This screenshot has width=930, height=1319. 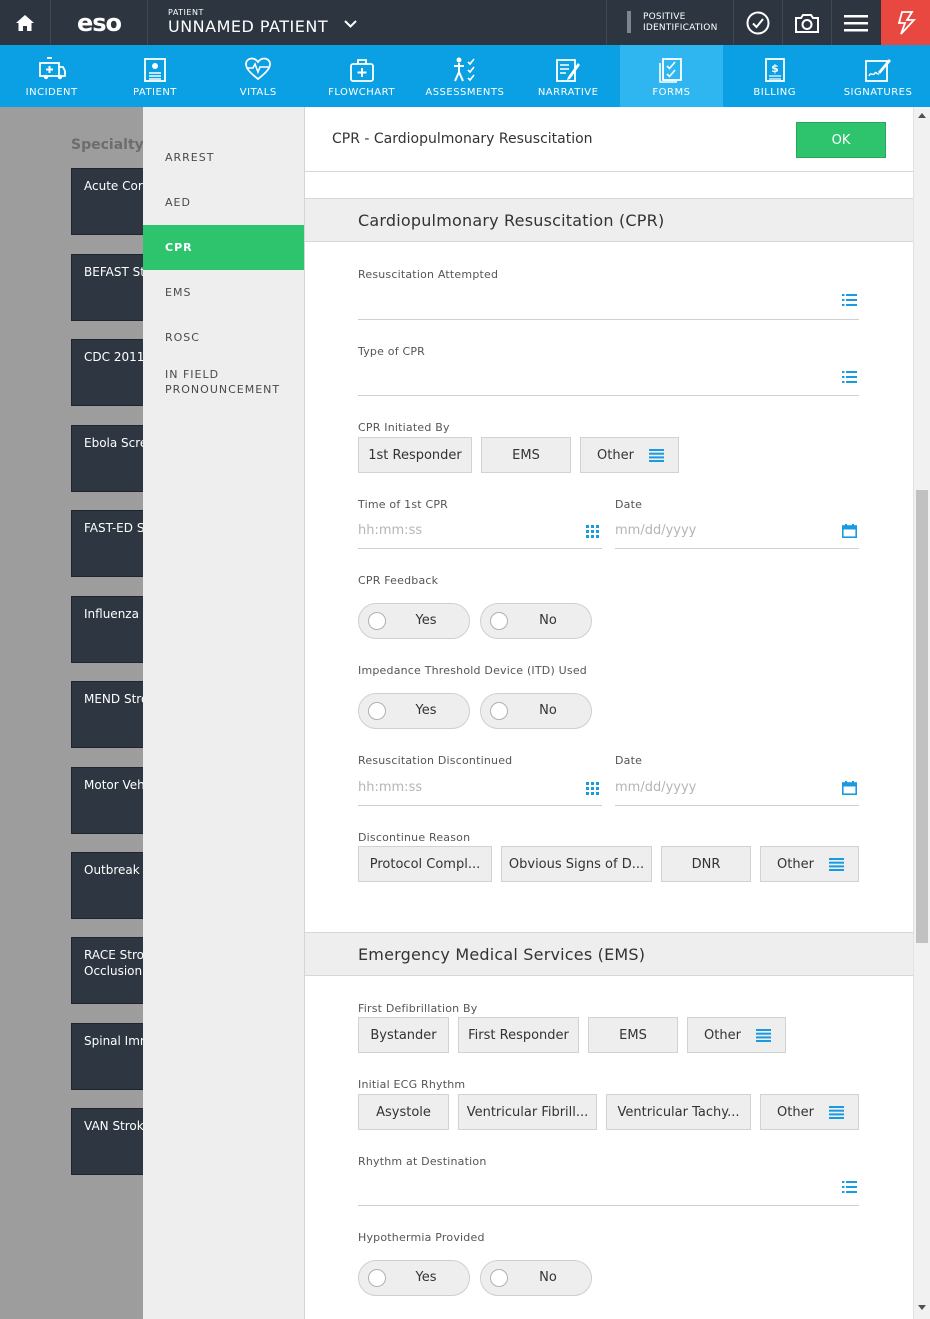 What do you see at coordinates (536, 1278) in the screenshot?
I see `hypothermia-no-radio: No` at bounding box center [536, 1278].